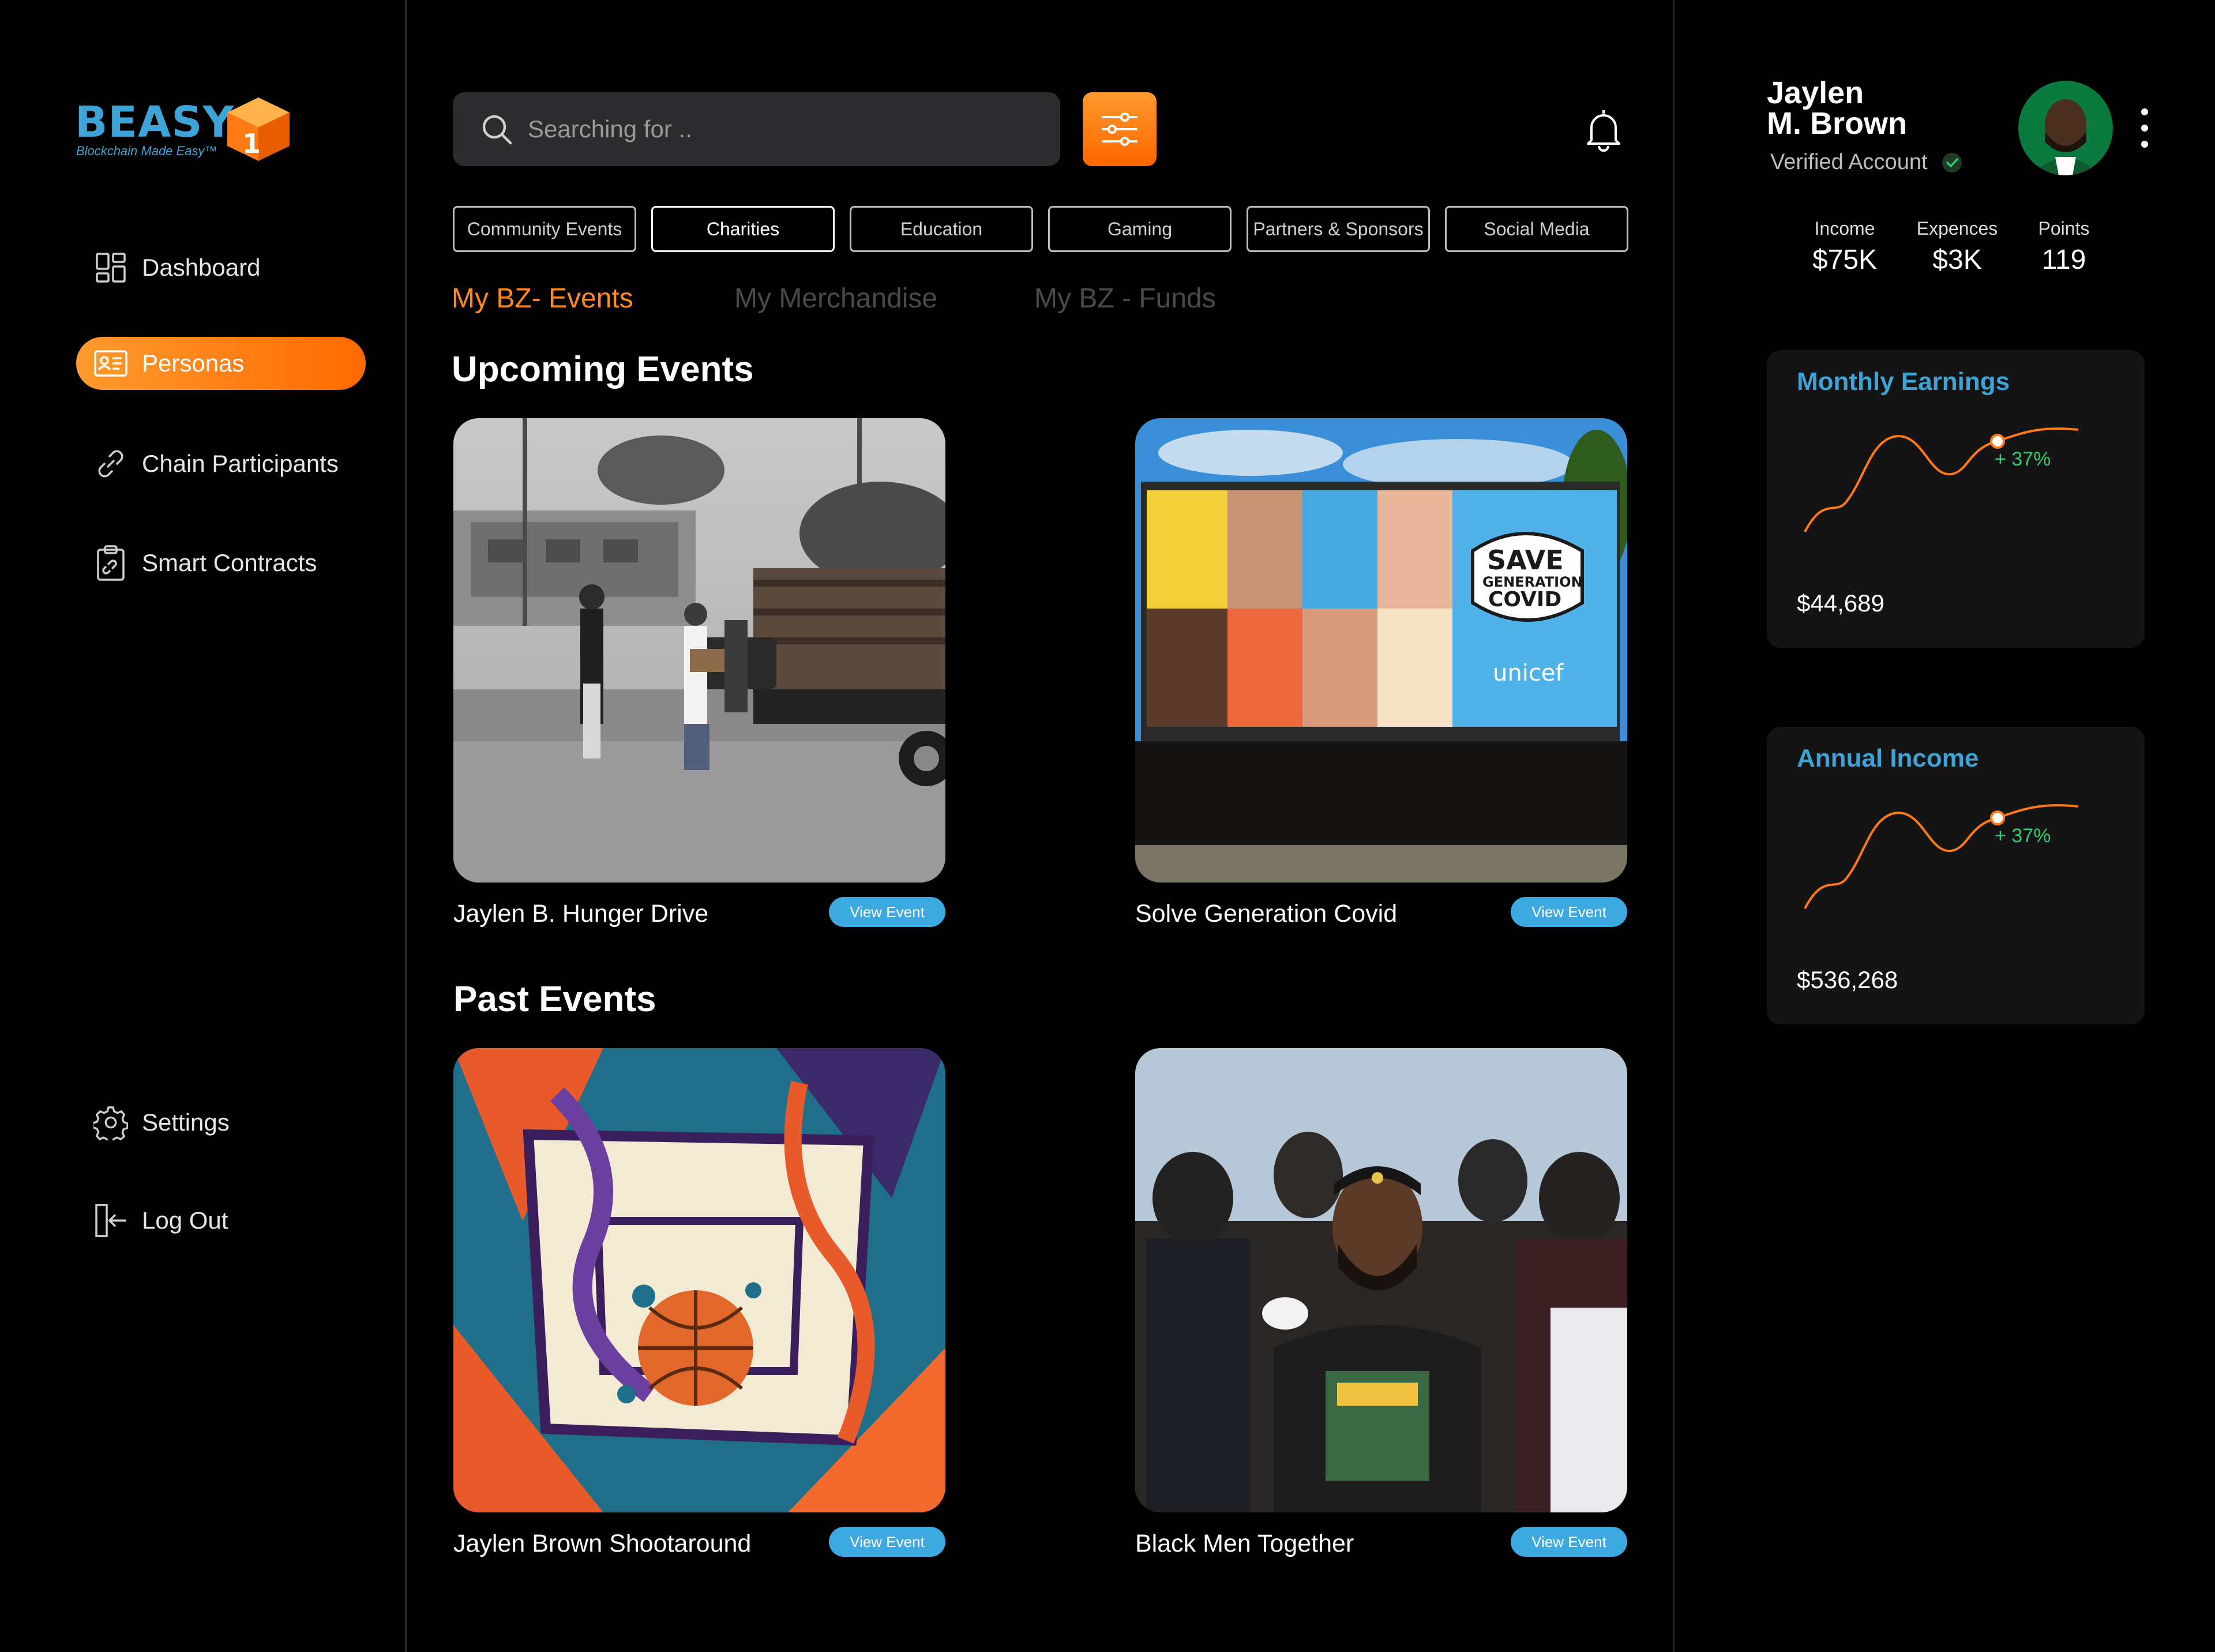 Image resolution: width=2215 pixels, height=1652 pixels. What do you see at coordinates (229, 563) in the screenshot?
I see `sidebar-item-label: Smart Contracts` at bounding box center [229, 563].